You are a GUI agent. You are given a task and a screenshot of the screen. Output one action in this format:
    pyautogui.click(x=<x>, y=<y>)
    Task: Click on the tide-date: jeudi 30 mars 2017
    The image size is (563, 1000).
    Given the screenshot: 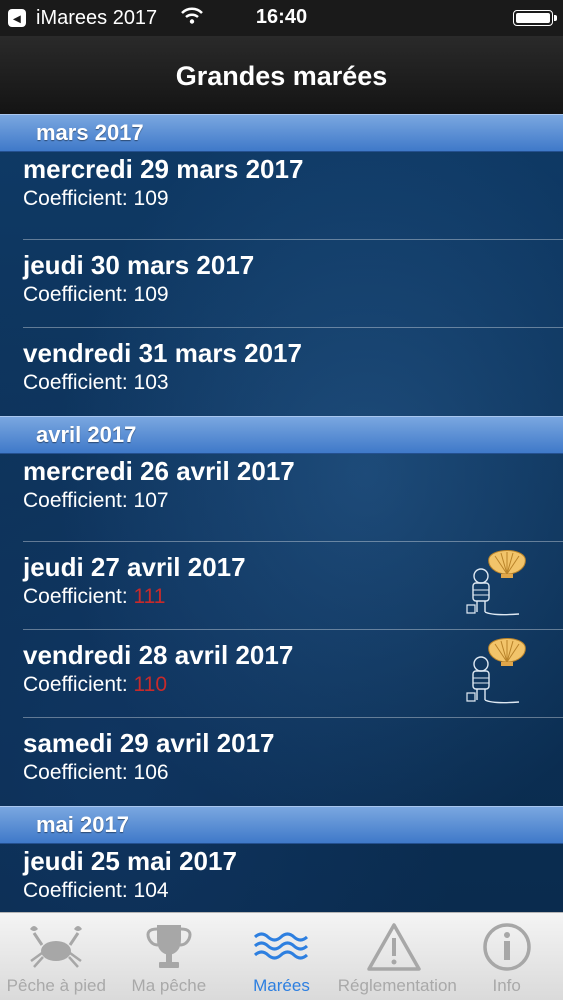 What is the action you would take?
    pyautogui.click(x=139, y=265)
    